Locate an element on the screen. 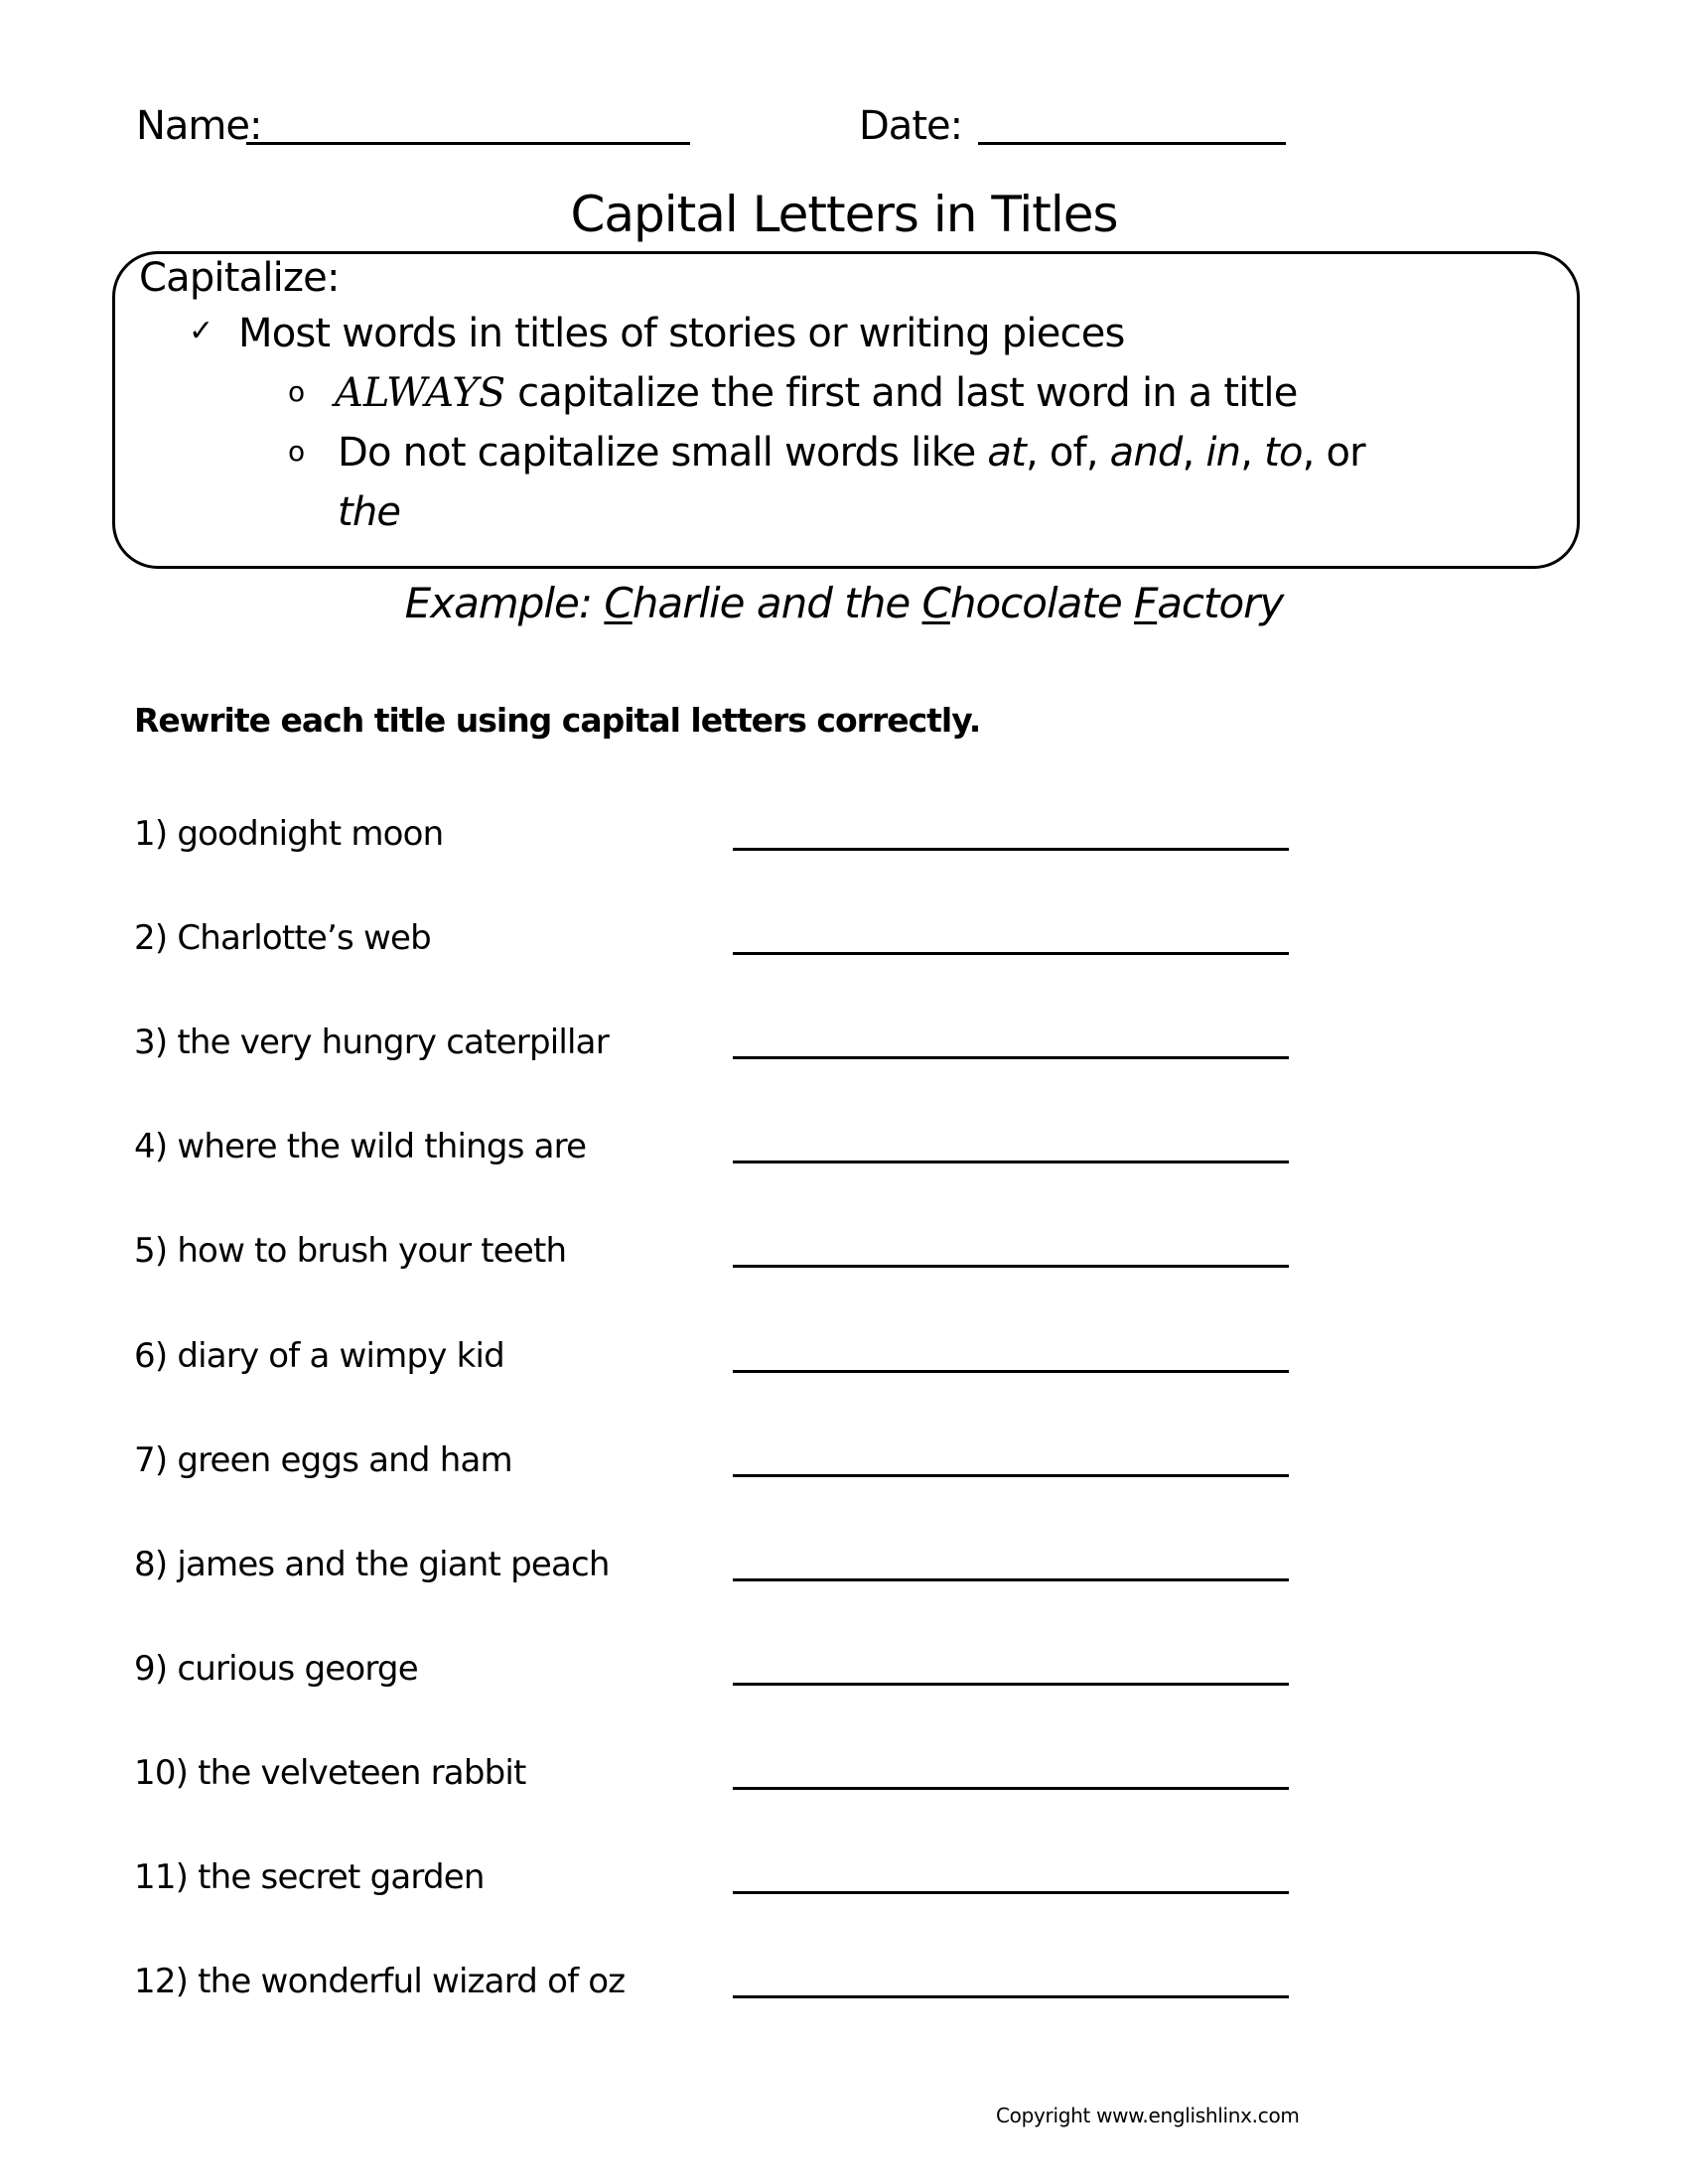 The width and height of the screenshot is (1688, 2184). exercise-item: 11) the secret garden is located at coordinates (730, 1887).